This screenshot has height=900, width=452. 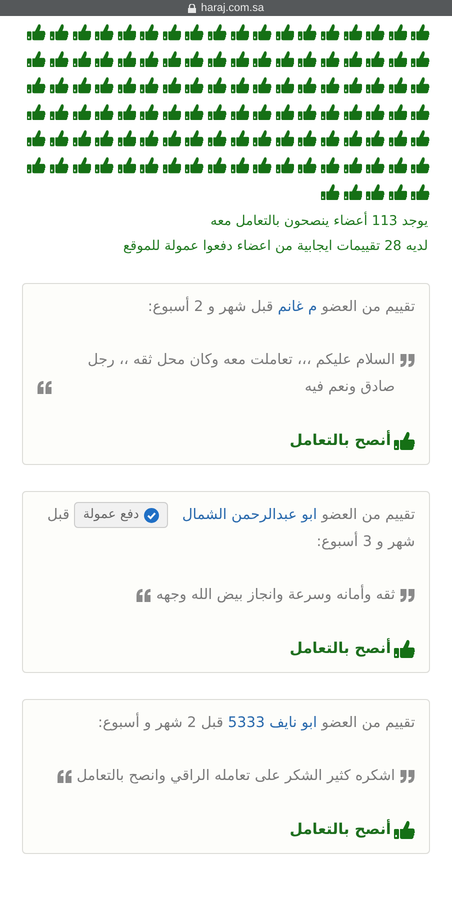 What do you see at coordinates (298, 307) in the screenshot?
I see `member-link: م غانم` at bounding box center [298, 307].